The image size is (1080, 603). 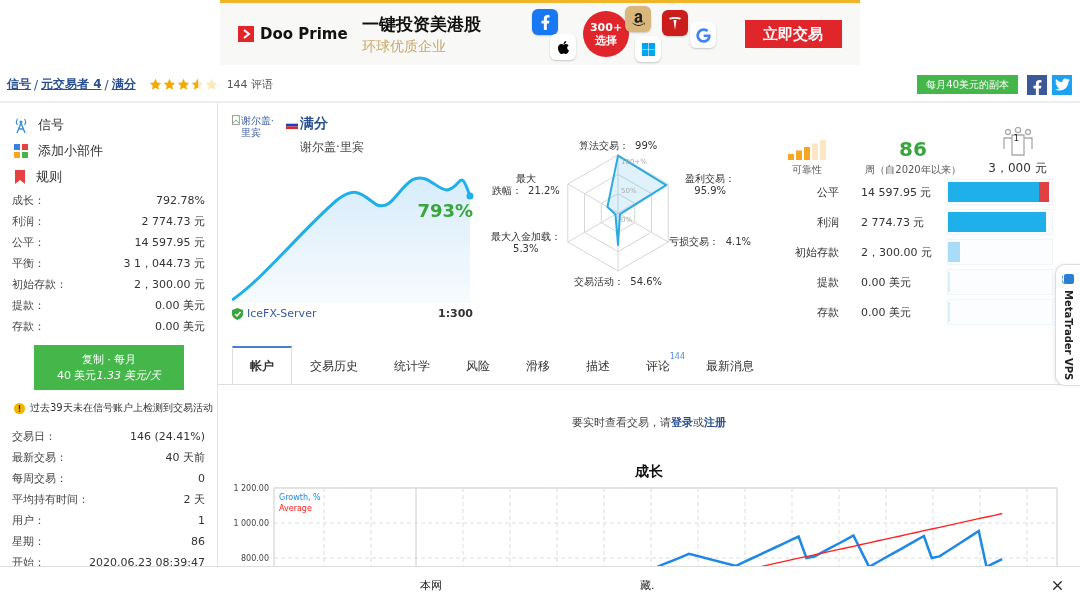 I want to click on stat-value: 86, so click(x=198, y=541).